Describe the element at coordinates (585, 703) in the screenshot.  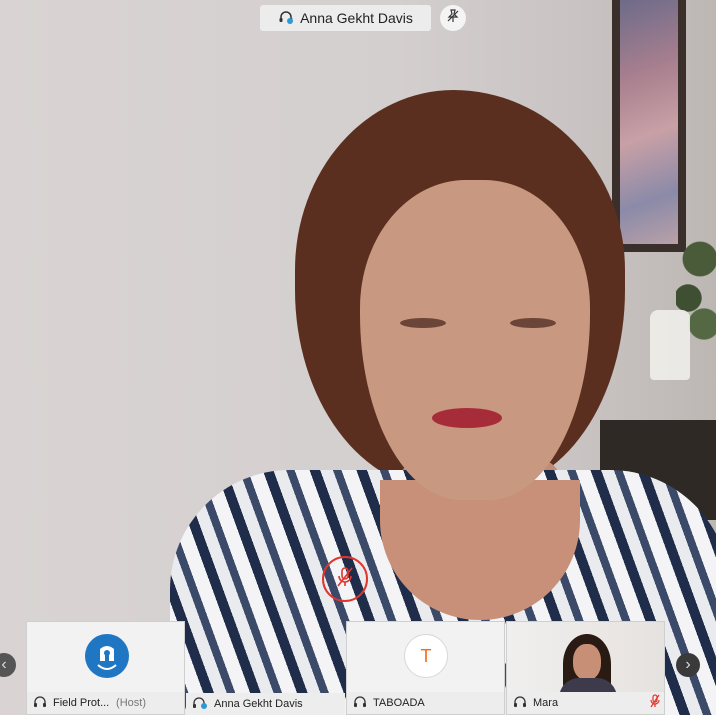
I see `participant-label: Mara` at that location.